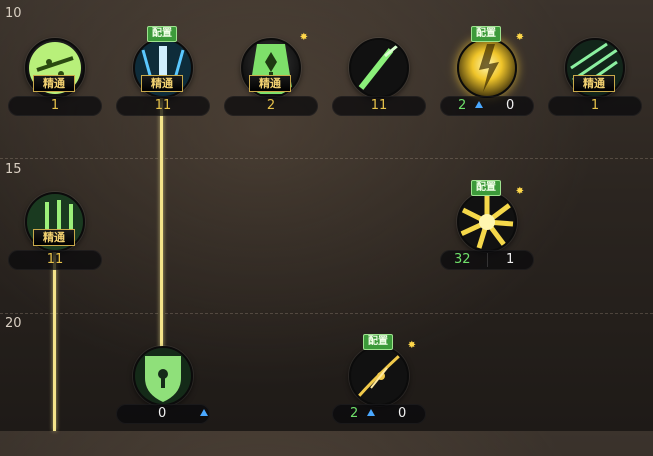  I want to click on skill-level-value: 32, so click(462, 259).